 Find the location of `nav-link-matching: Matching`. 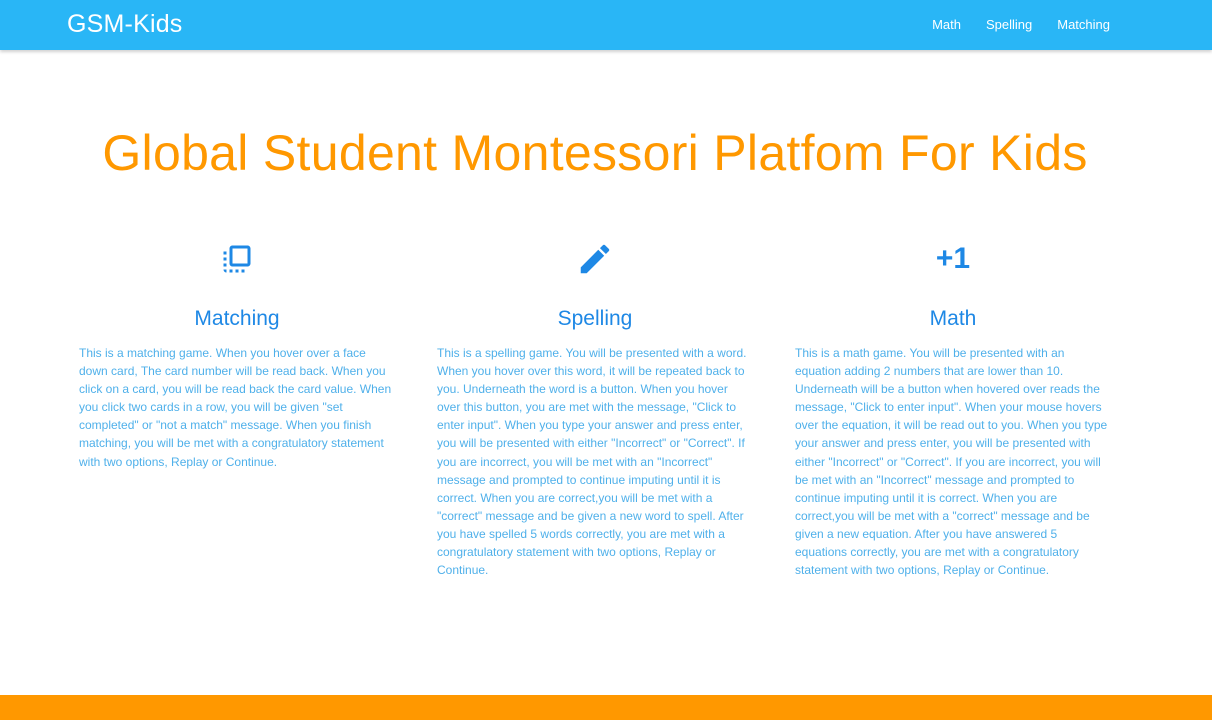

nav-link-matching: Matching is located at coordinates (1083, 24).